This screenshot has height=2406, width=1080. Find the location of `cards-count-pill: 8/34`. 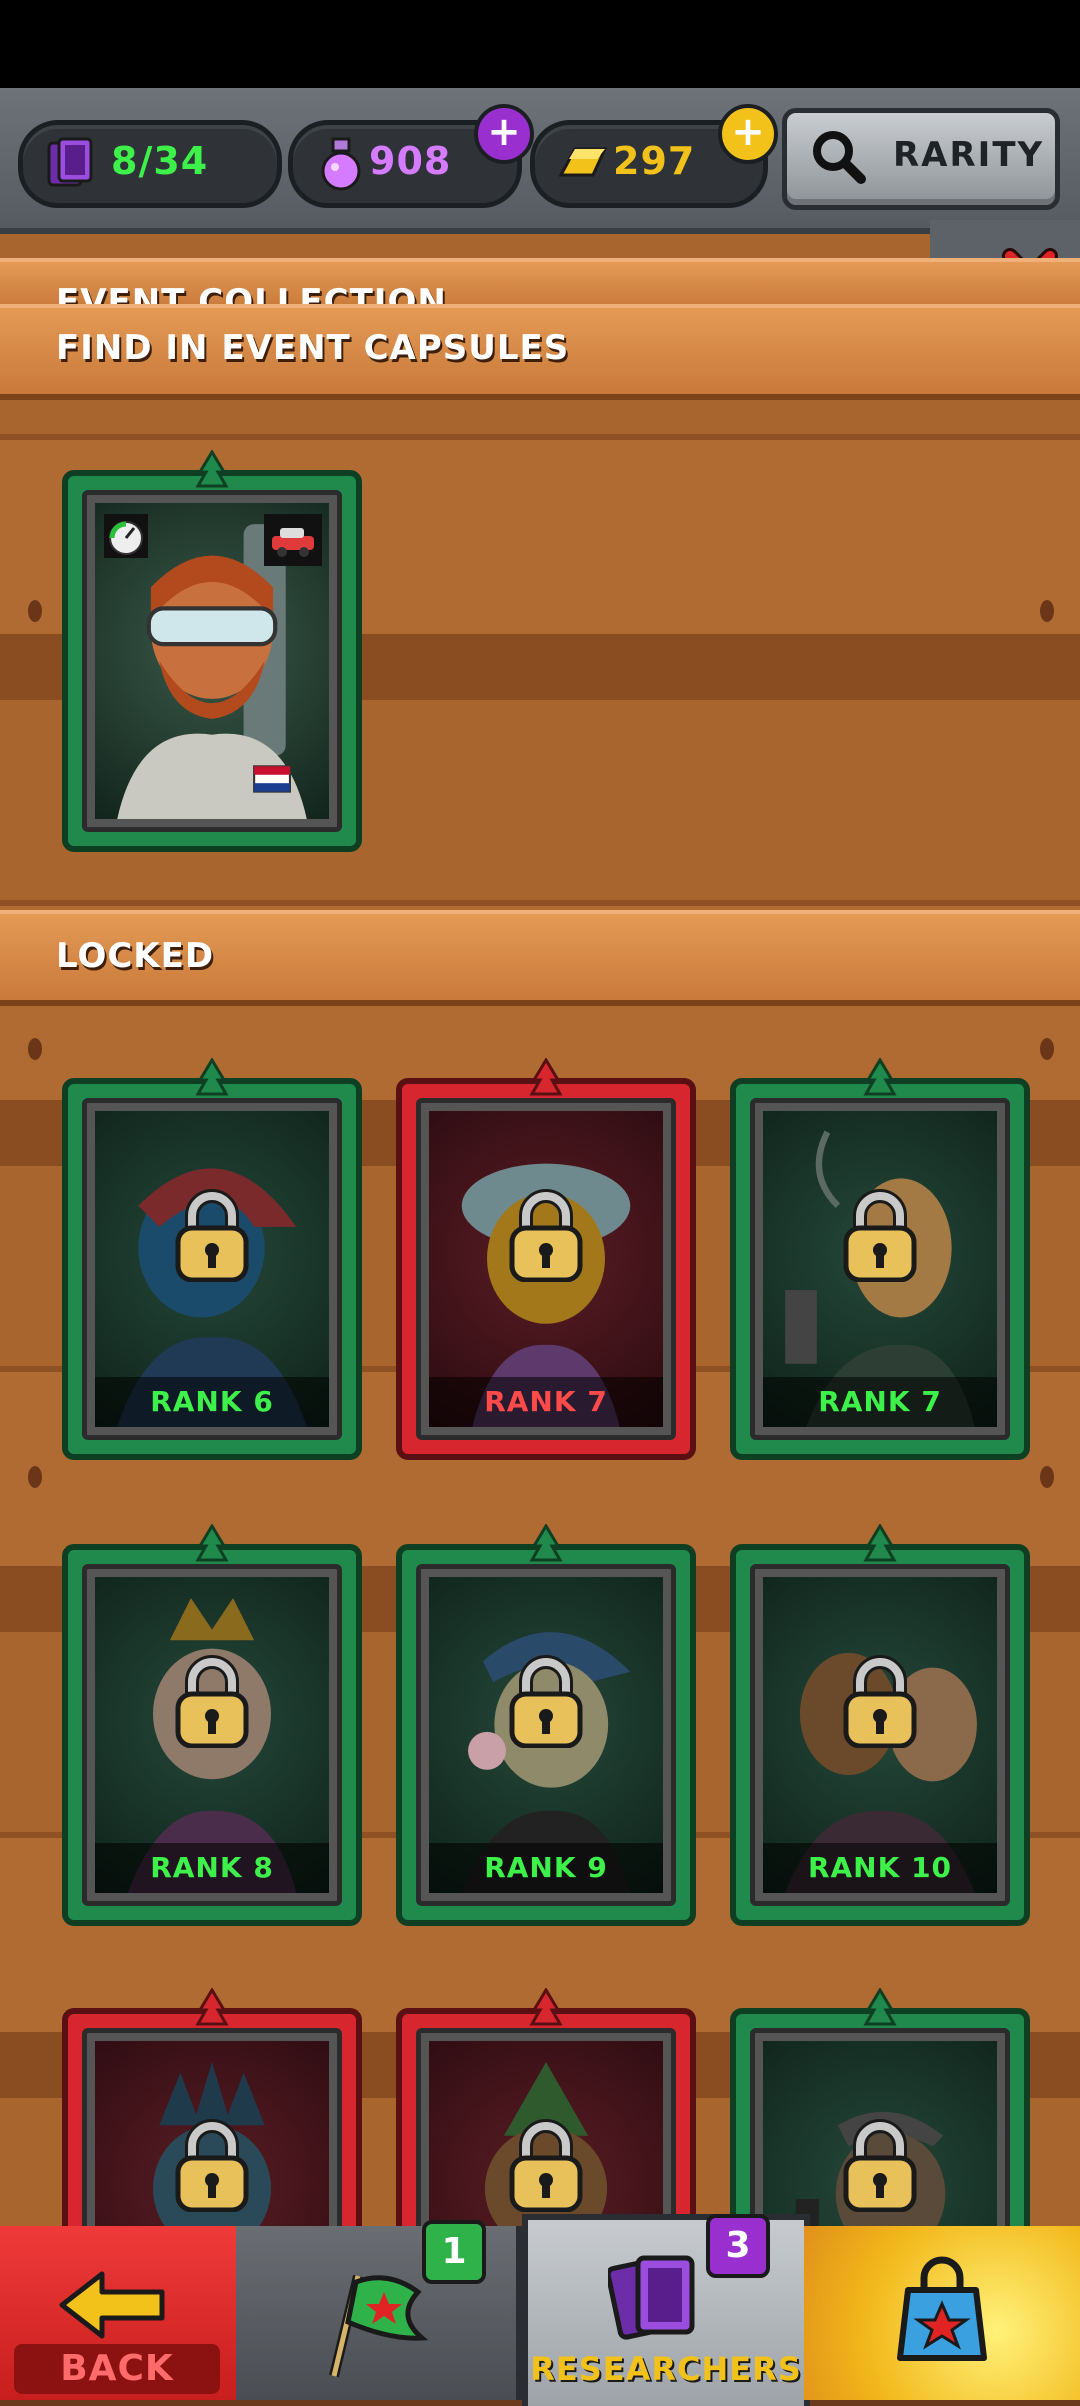

cards-count-pill: 8/34 is located at coordinates (150, 164).